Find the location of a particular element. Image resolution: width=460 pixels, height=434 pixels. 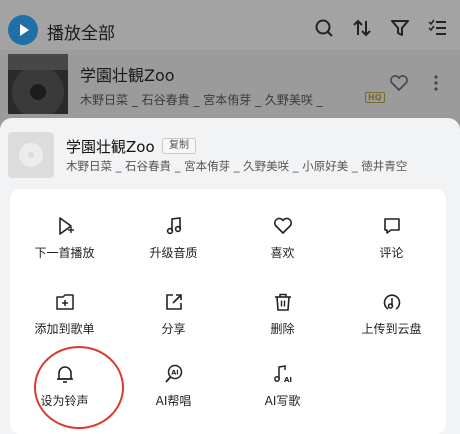

comment-icon is located at coordinates (392, 226).